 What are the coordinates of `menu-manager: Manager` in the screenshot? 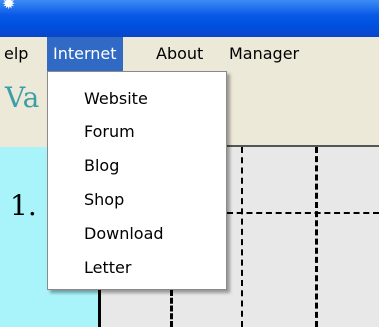 It's located at (264, 54).